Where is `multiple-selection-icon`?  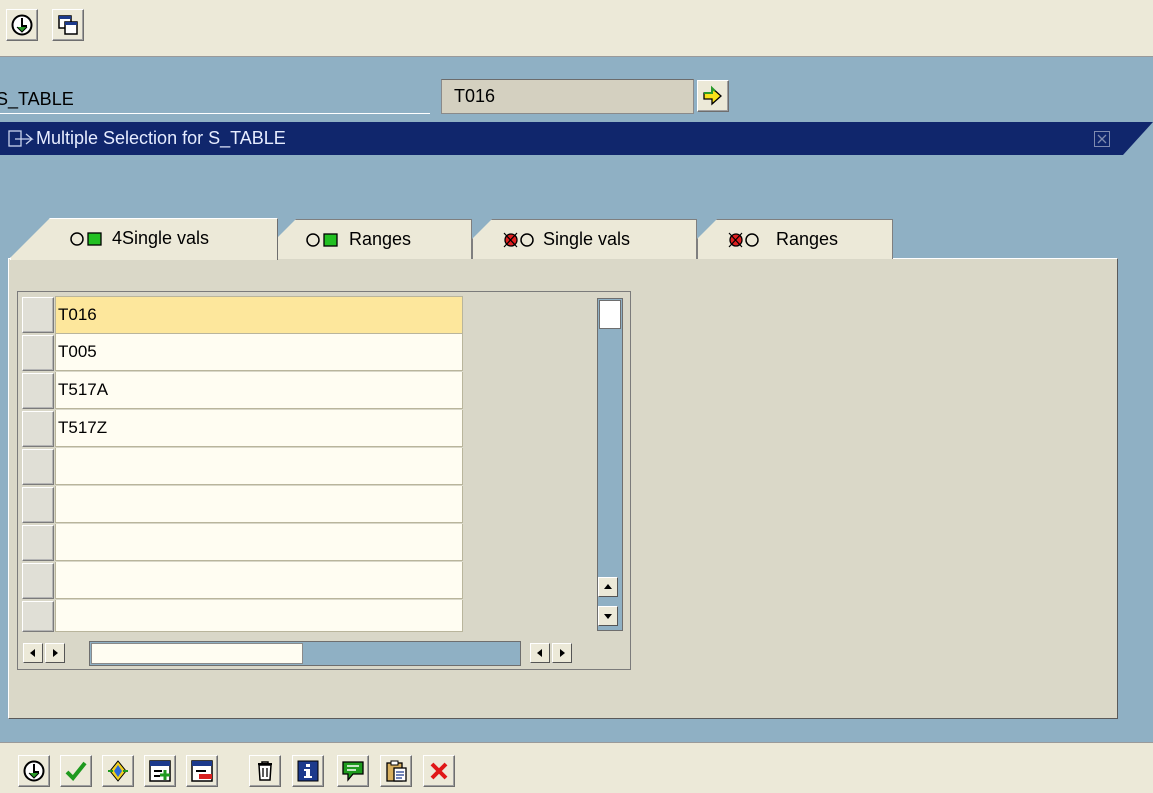
multiple-selection-icon is located at coordinates (118, 771).